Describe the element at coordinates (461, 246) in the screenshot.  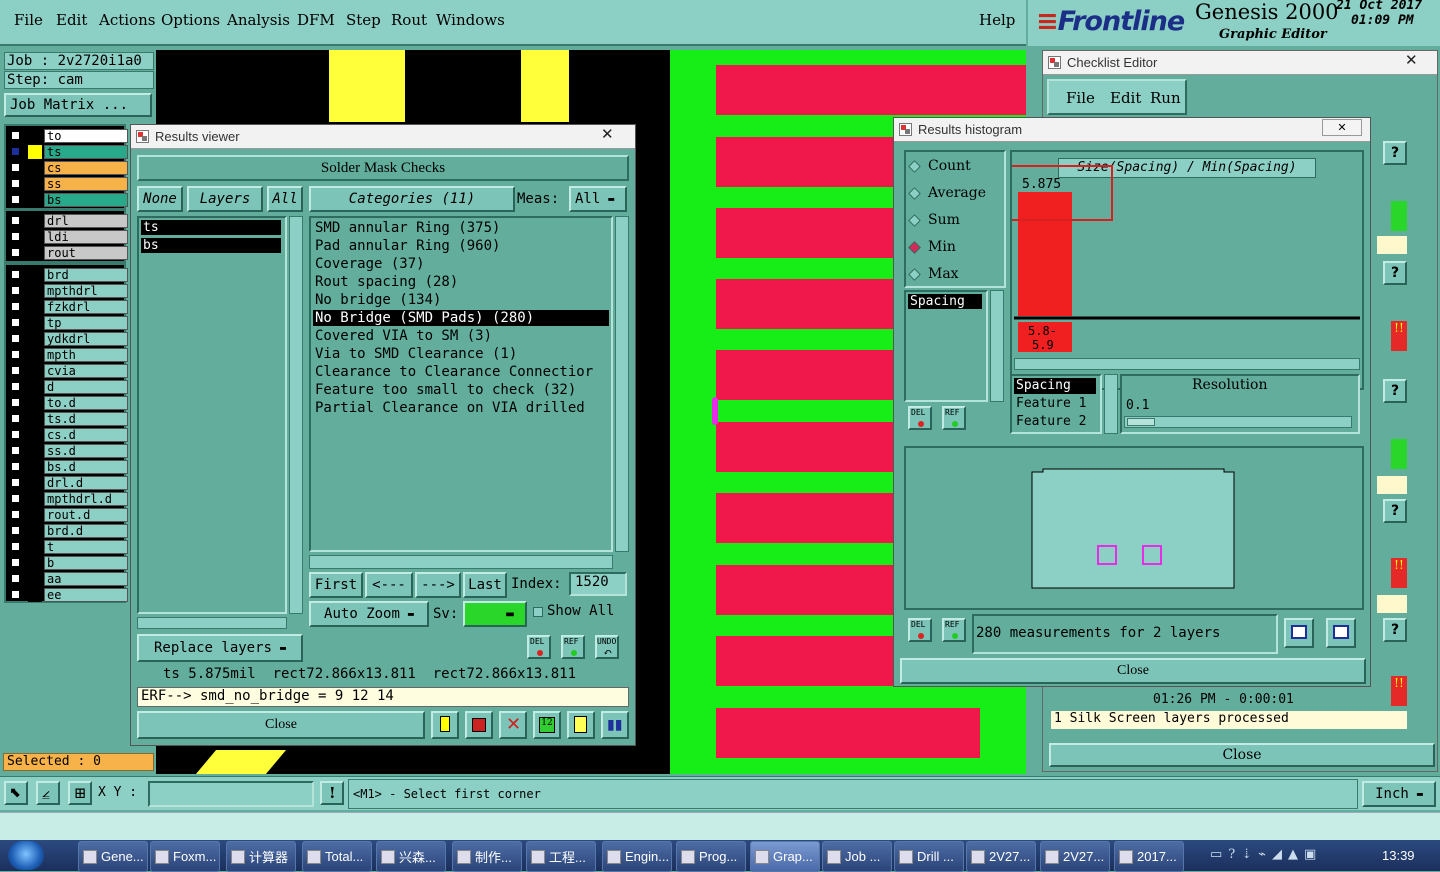
I see `category-item: Pad annular Ring (960)` at that location.